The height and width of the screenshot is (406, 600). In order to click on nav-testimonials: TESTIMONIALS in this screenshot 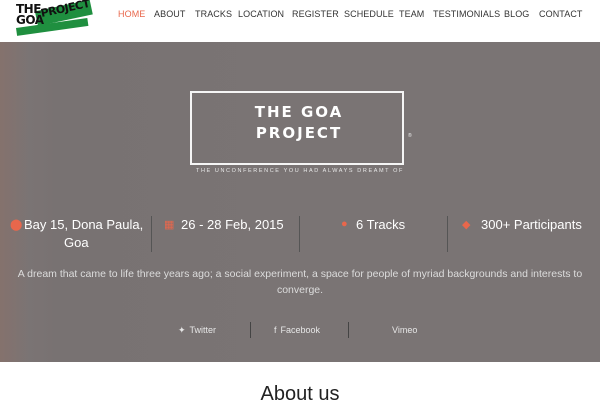, I will do `click(466, 14)`.